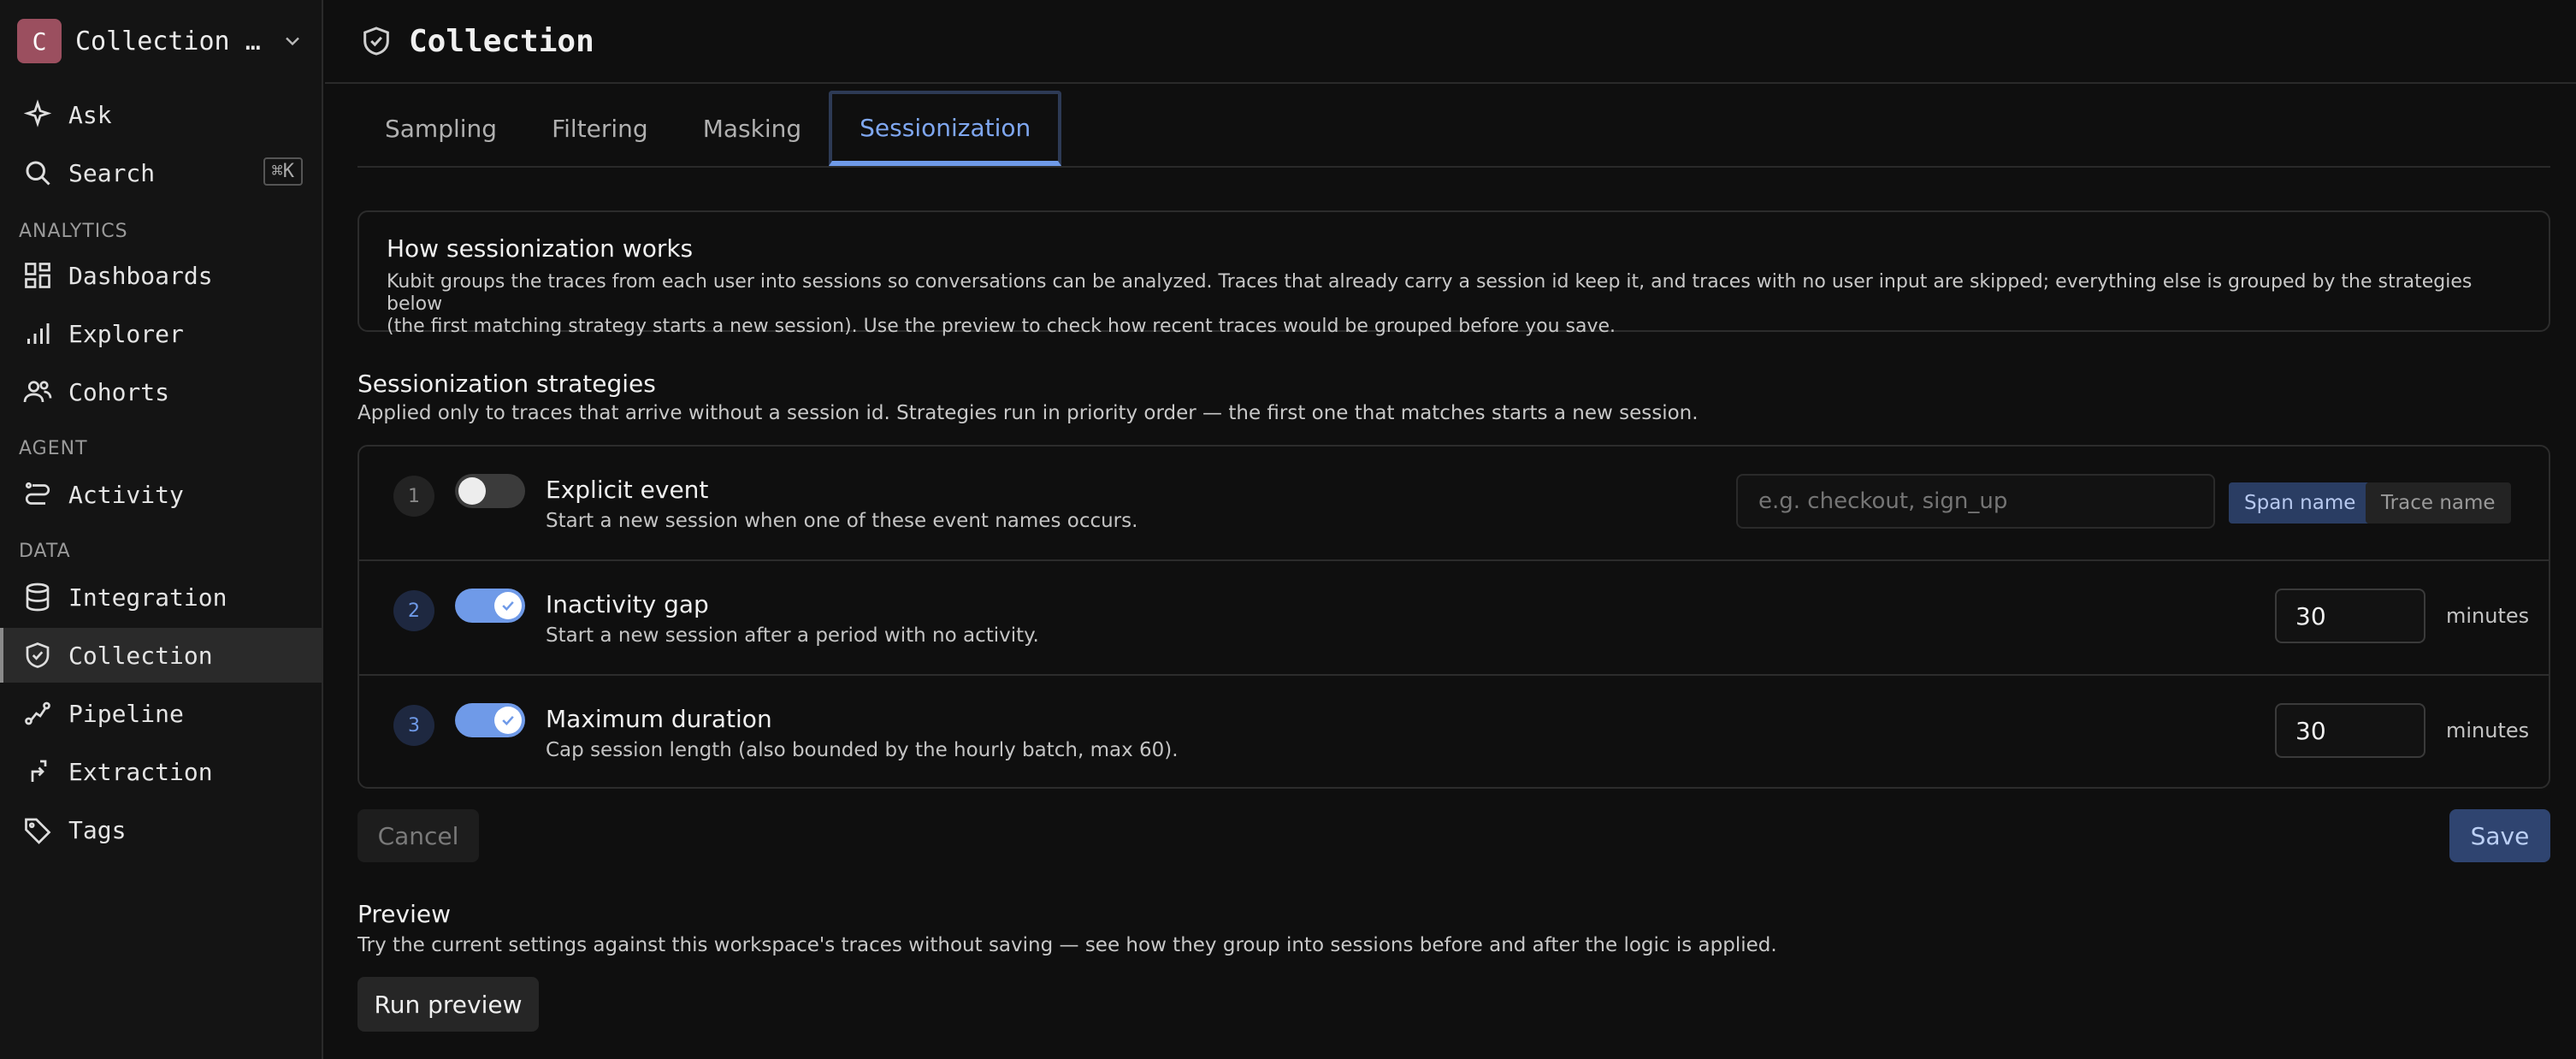  I want to click on strategy-title: Explicit event, so click(627, 490).